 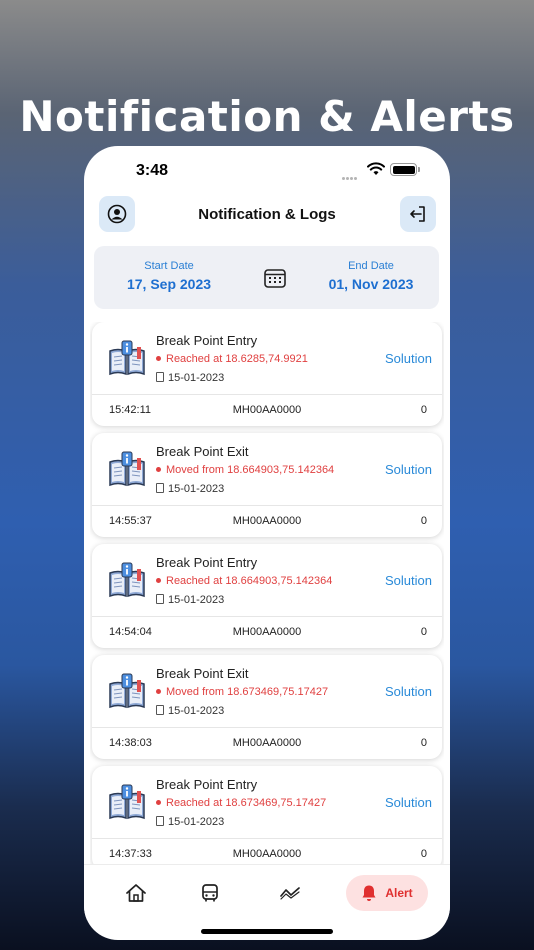 I want to click on battery-icon, so click(x=405, y=169).